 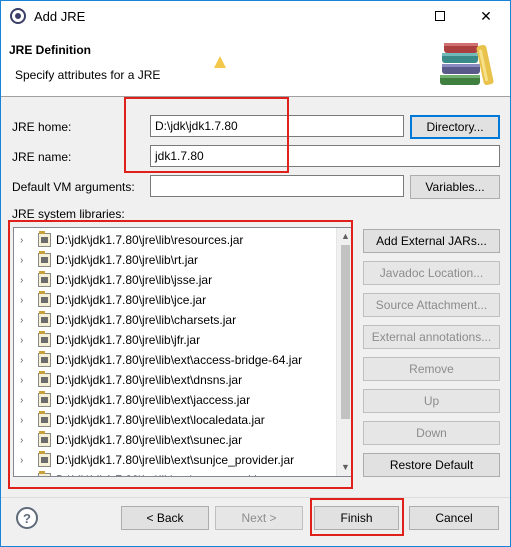 I want to click on list-item: › D:\jdk\jdk1.7.80\jre\lib\jfr.jar, so click(x=175, y=340).